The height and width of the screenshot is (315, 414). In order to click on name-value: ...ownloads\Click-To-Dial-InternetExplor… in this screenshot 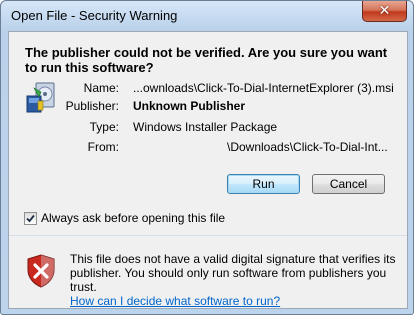, I will do `click(263, 88)`.